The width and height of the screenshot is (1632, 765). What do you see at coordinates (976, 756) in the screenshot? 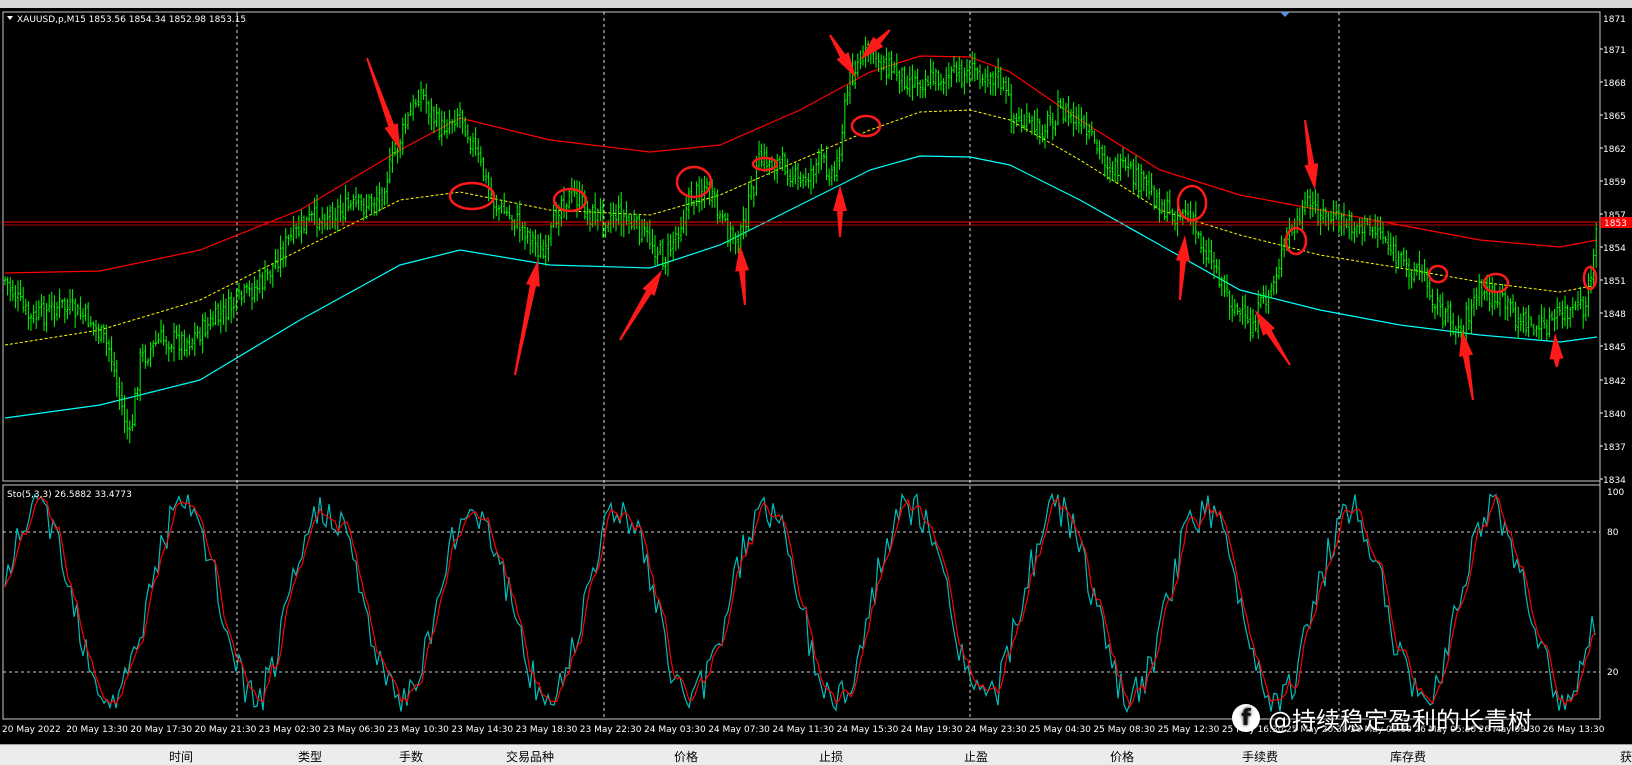
I see `col-tp: 止盈` at bounding box center [976, 756].